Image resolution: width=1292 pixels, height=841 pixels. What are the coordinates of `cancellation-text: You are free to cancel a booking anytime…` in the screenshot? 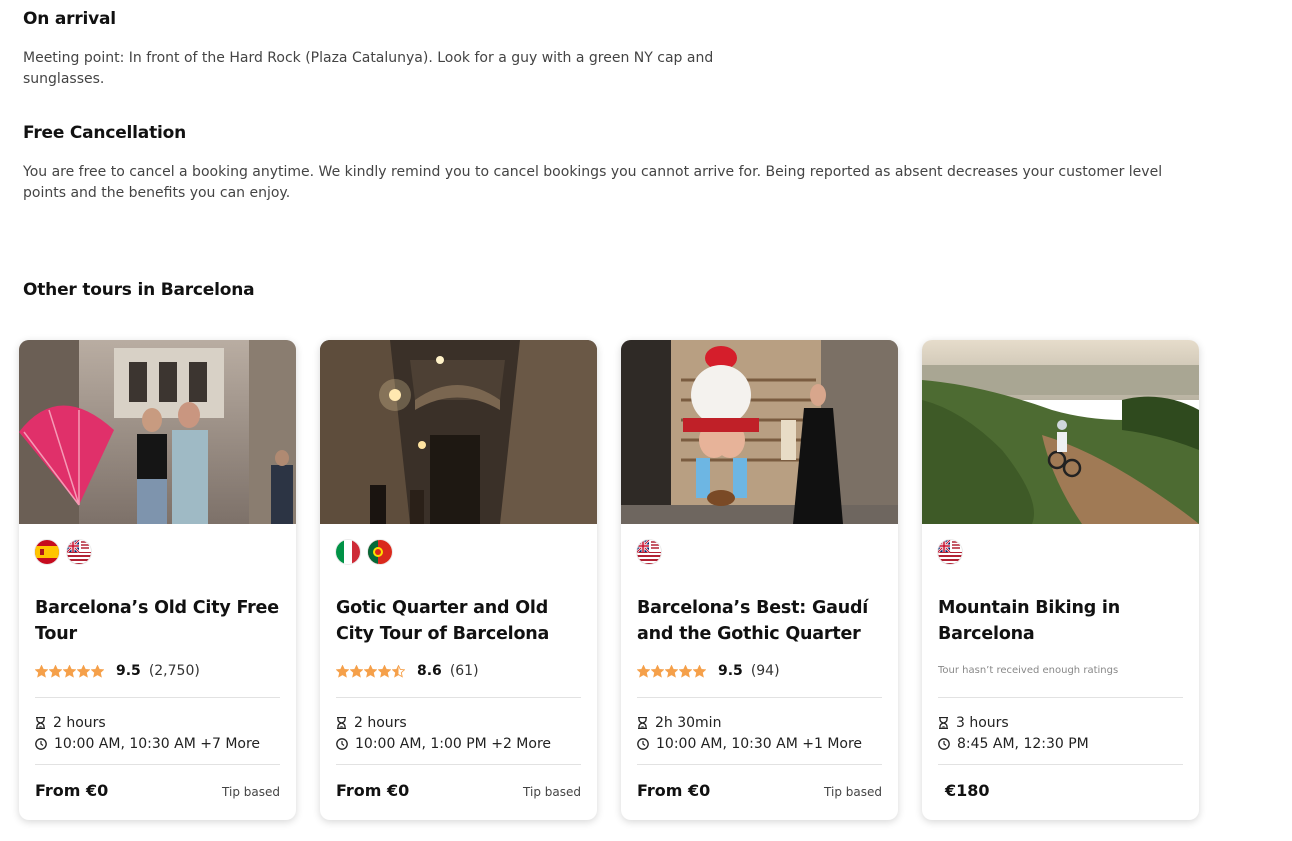 It's located at (593, 182).